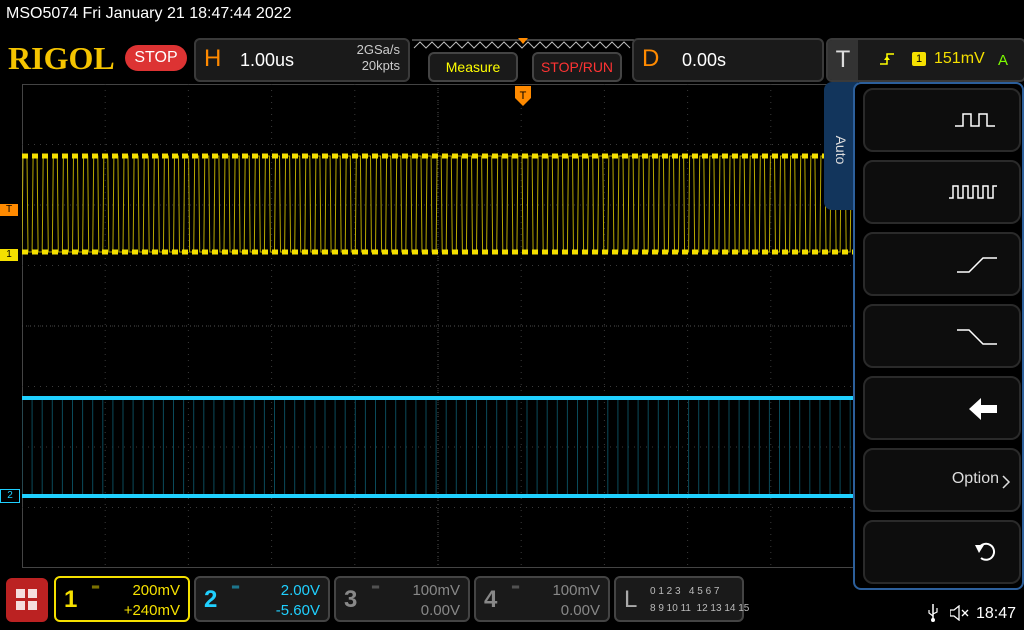  I want to click on multi-period-icon, so click(973, 192).